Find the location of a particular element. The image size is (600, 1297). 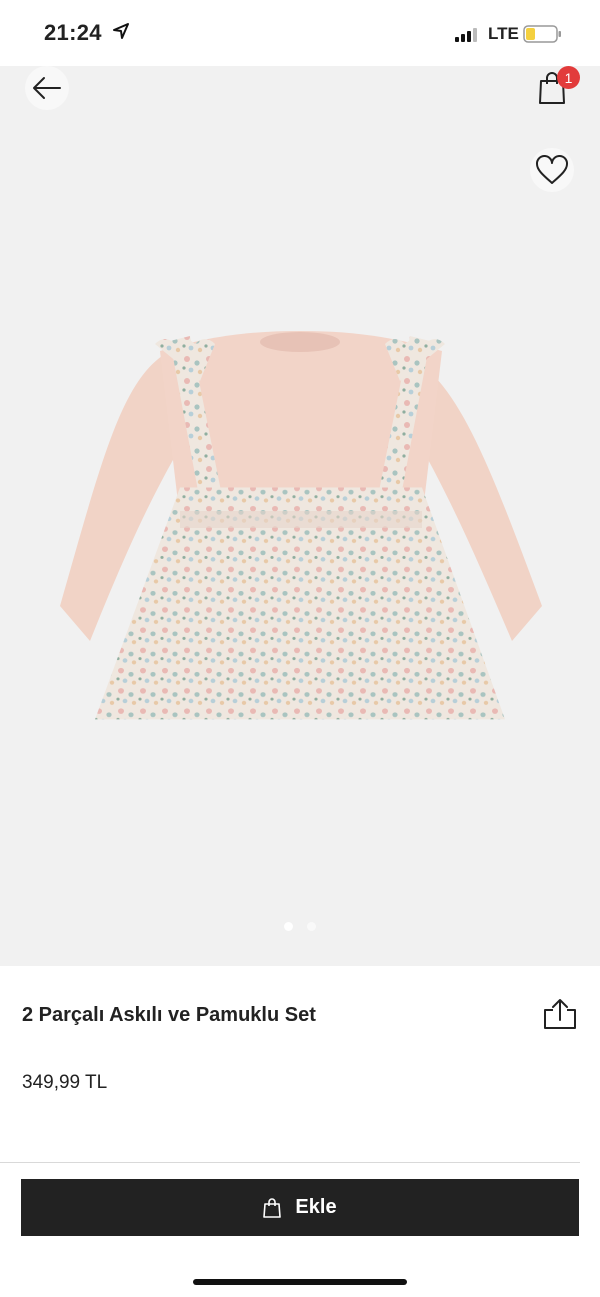

status-bar: 21:24 LTE is located at coordinates (300, 33).